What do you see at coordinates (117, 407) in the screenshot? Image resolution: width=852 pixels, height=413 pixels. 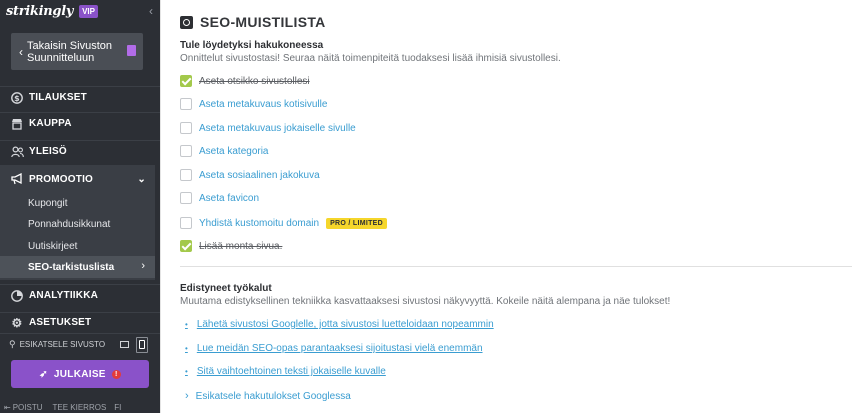 I see `language-link: FI` at bounding box center [117, 407].